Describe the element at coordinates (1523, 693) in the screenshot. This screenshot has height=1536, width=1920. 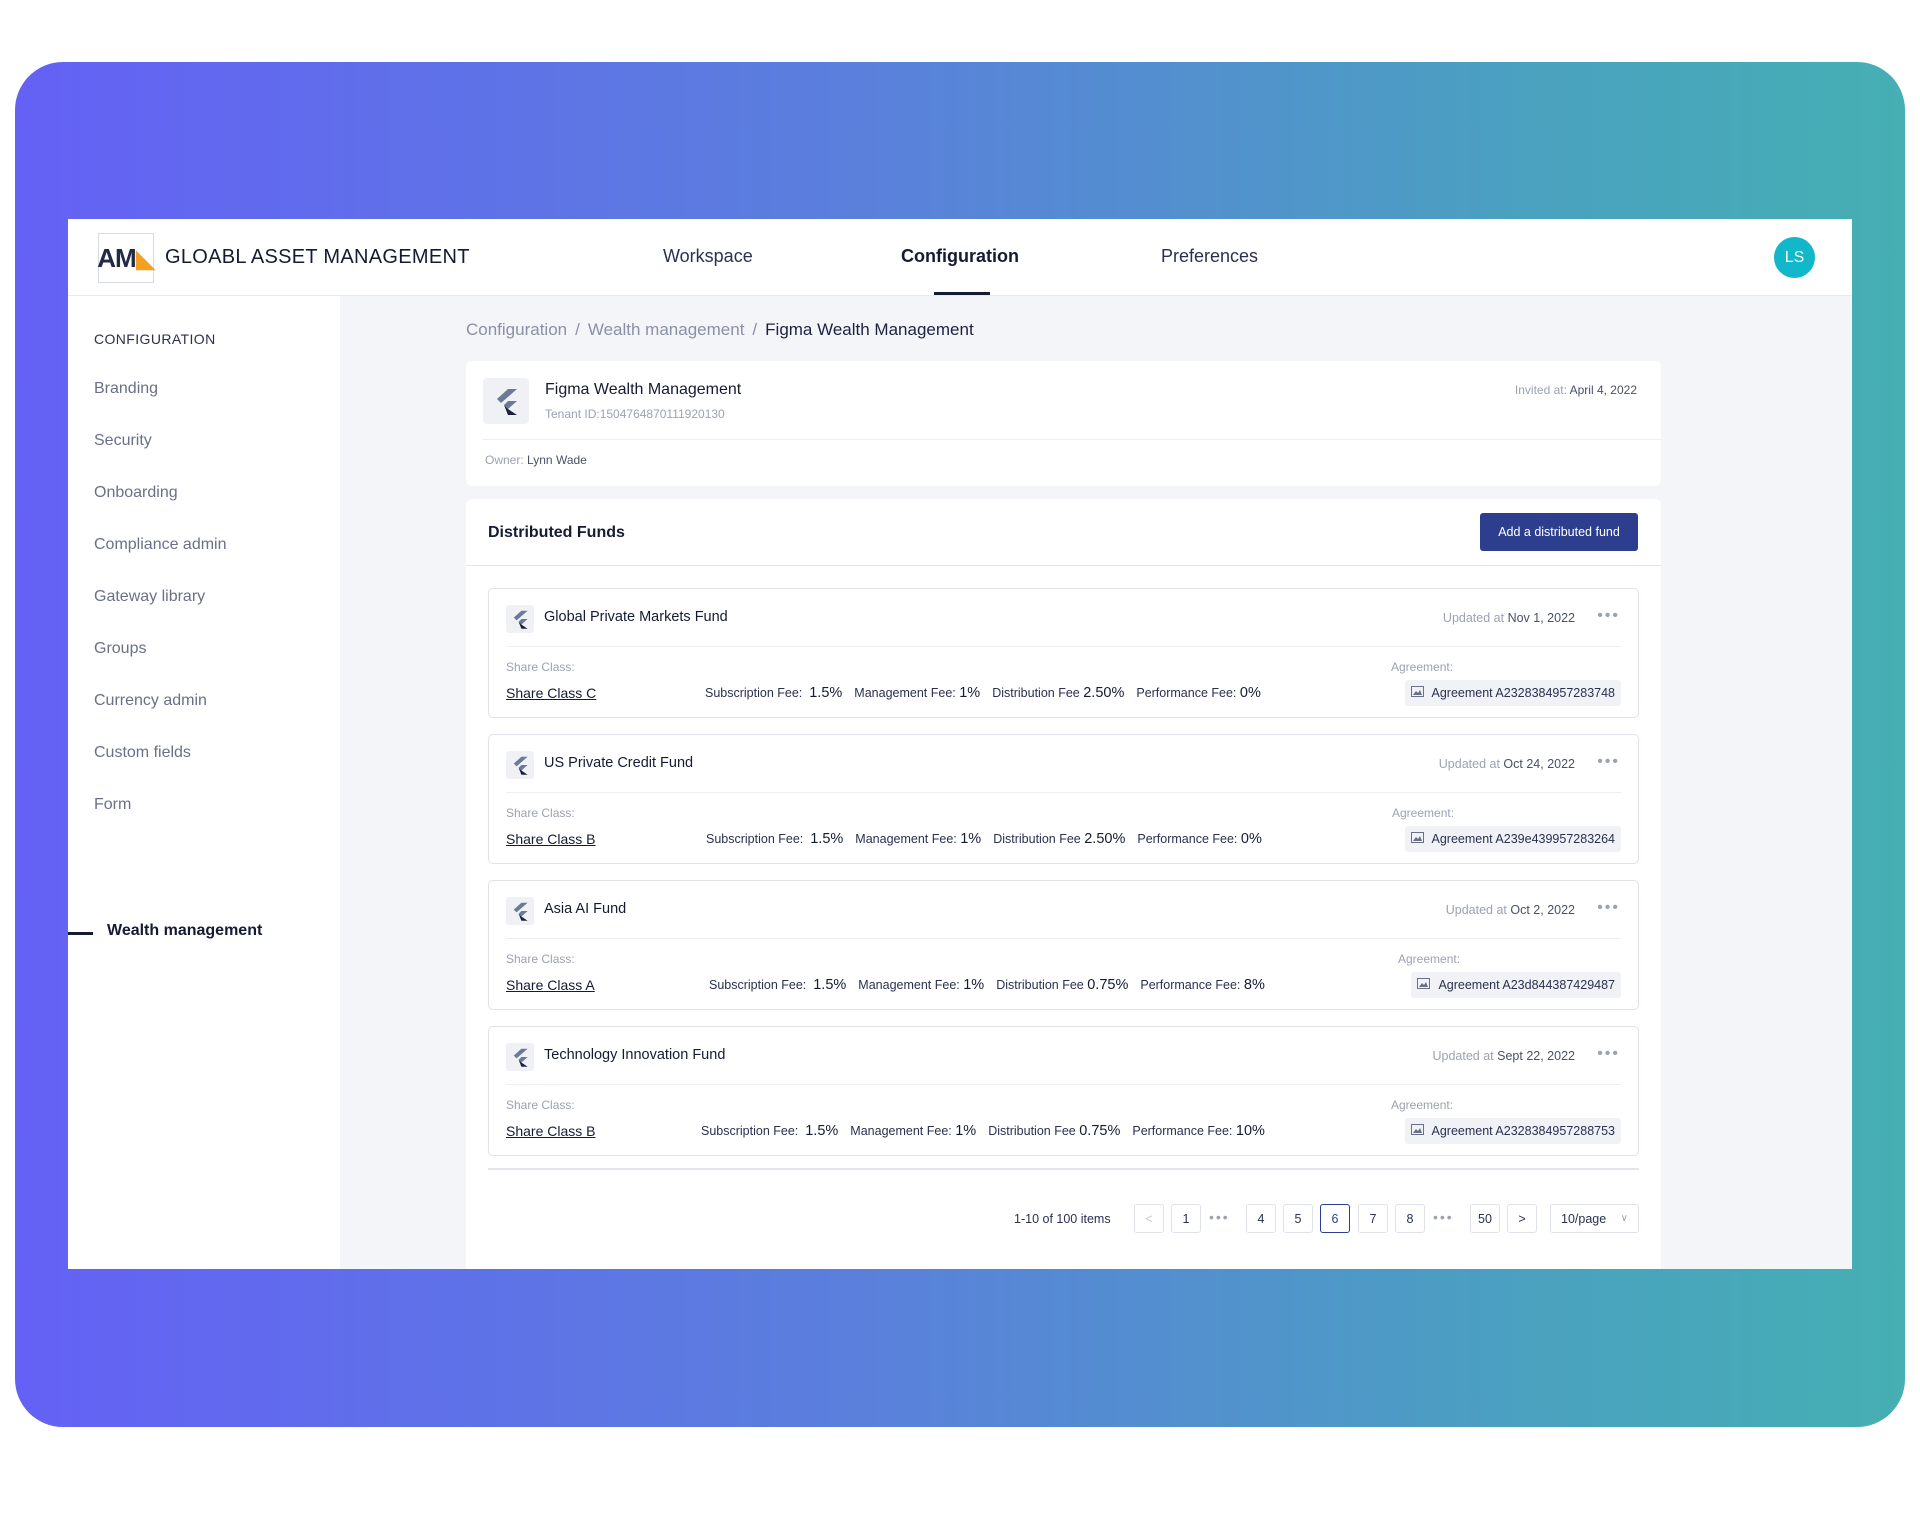
I see `agreement-id: Agreement A2328384957283748` at that location.